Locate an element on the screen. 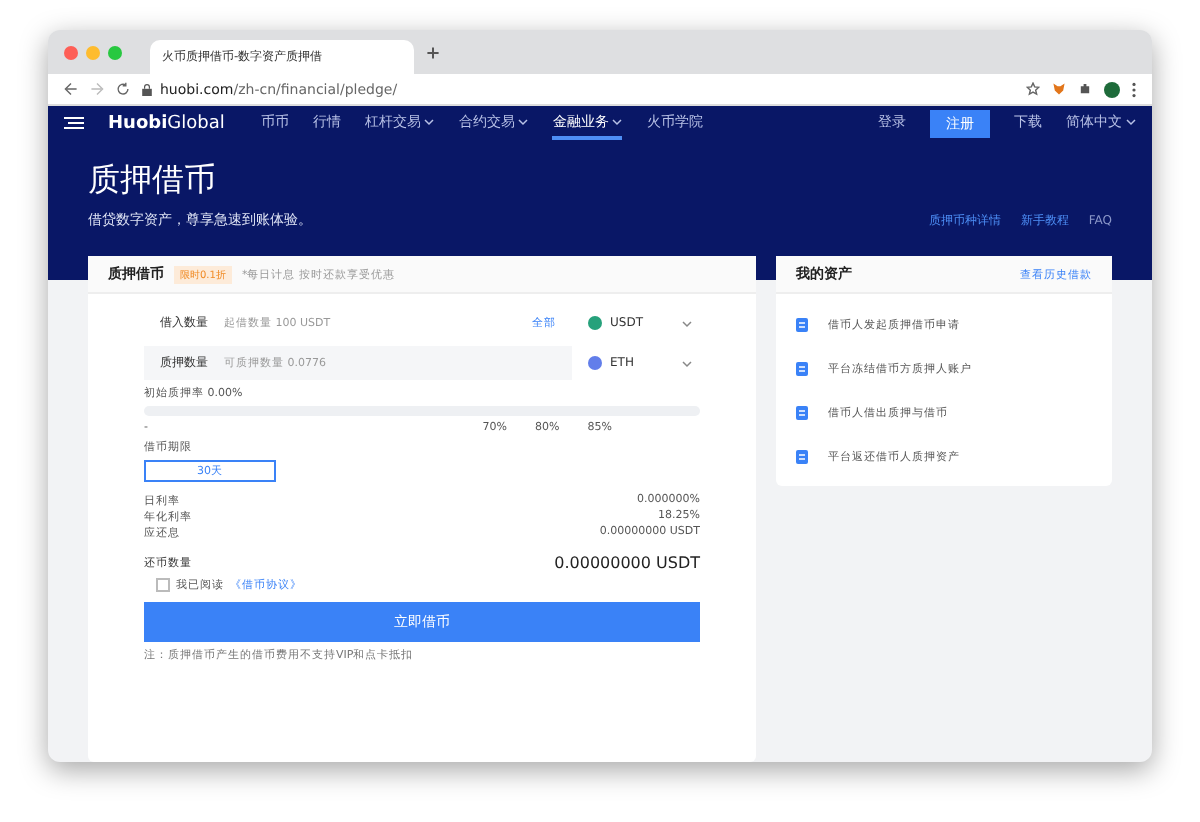  logo: HuobiGlobal is located at coordinates (166, 123).